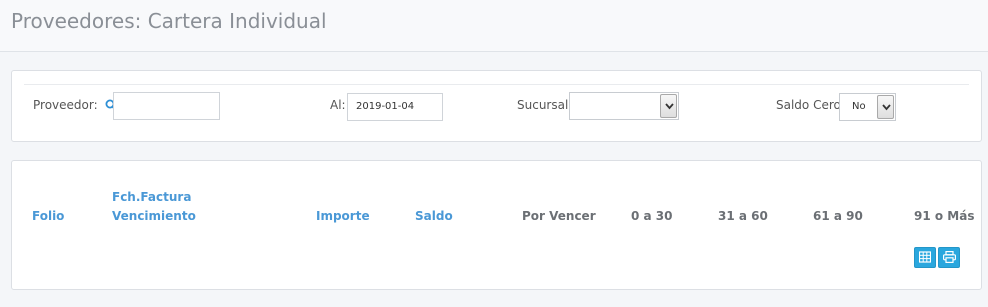  Describe the element at coordinates (395, 107) in the screenshot. I see `al-date-input: 2019-01-04` at that location.